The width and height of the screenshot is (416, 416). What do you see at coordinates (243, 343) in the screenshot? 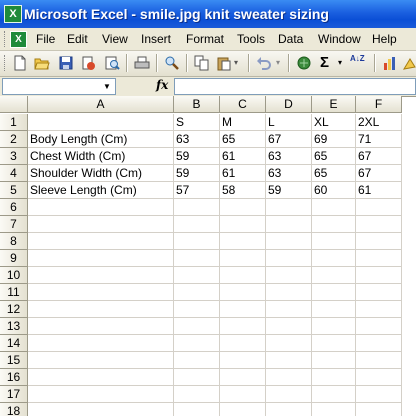
I see `cell-c14` at bounding box center [243, 343].